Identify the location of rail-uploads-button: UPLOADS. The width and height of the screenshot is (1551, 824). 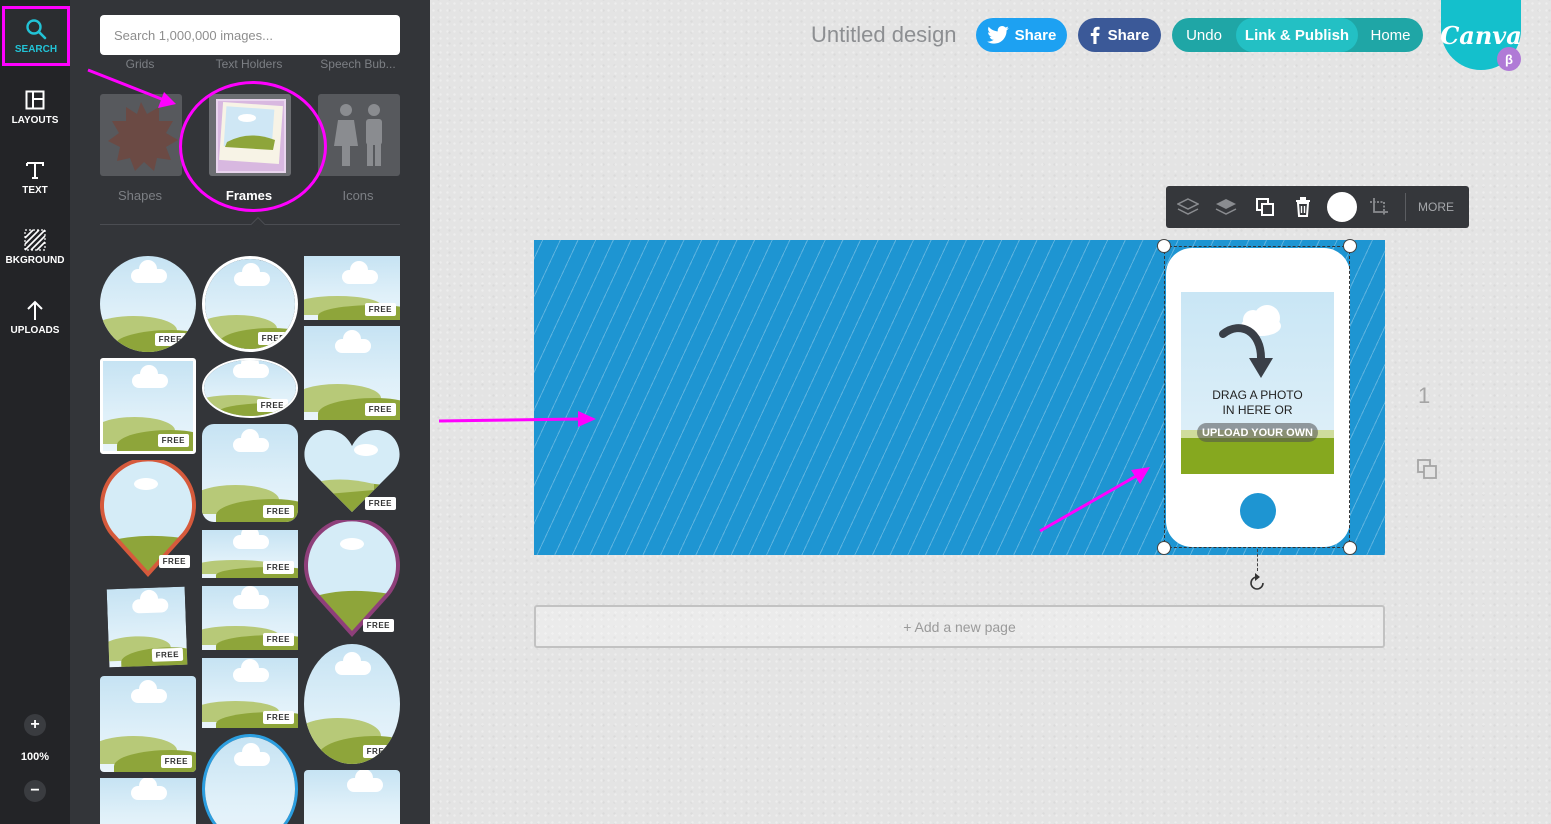
(35, 317).